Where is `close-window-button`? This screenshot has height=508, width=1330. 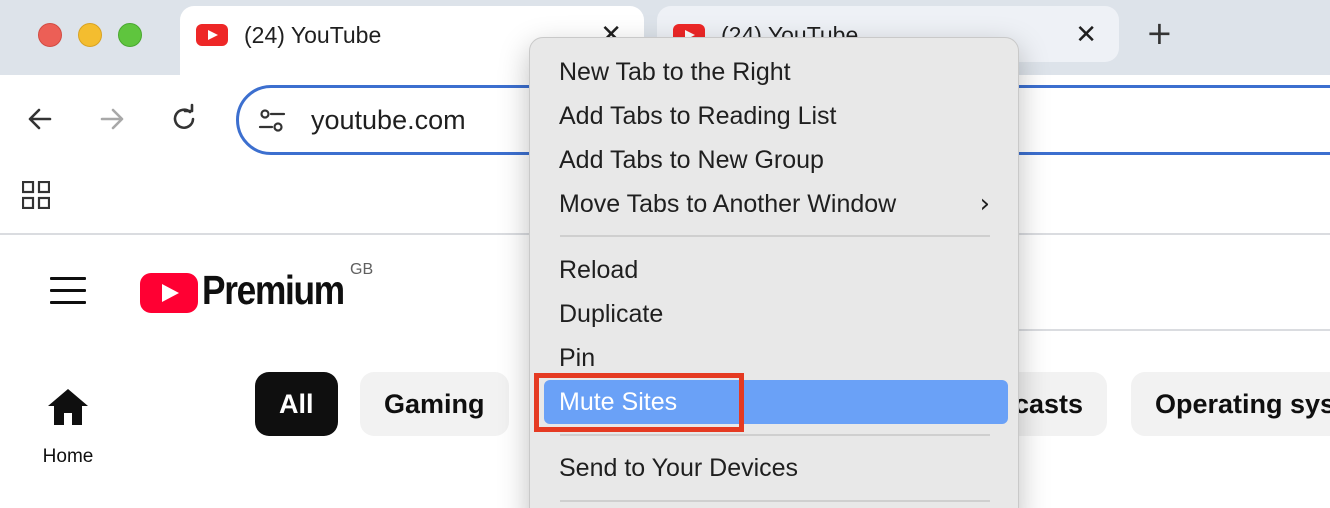
close-window-button is located at coordinates (50, 35).